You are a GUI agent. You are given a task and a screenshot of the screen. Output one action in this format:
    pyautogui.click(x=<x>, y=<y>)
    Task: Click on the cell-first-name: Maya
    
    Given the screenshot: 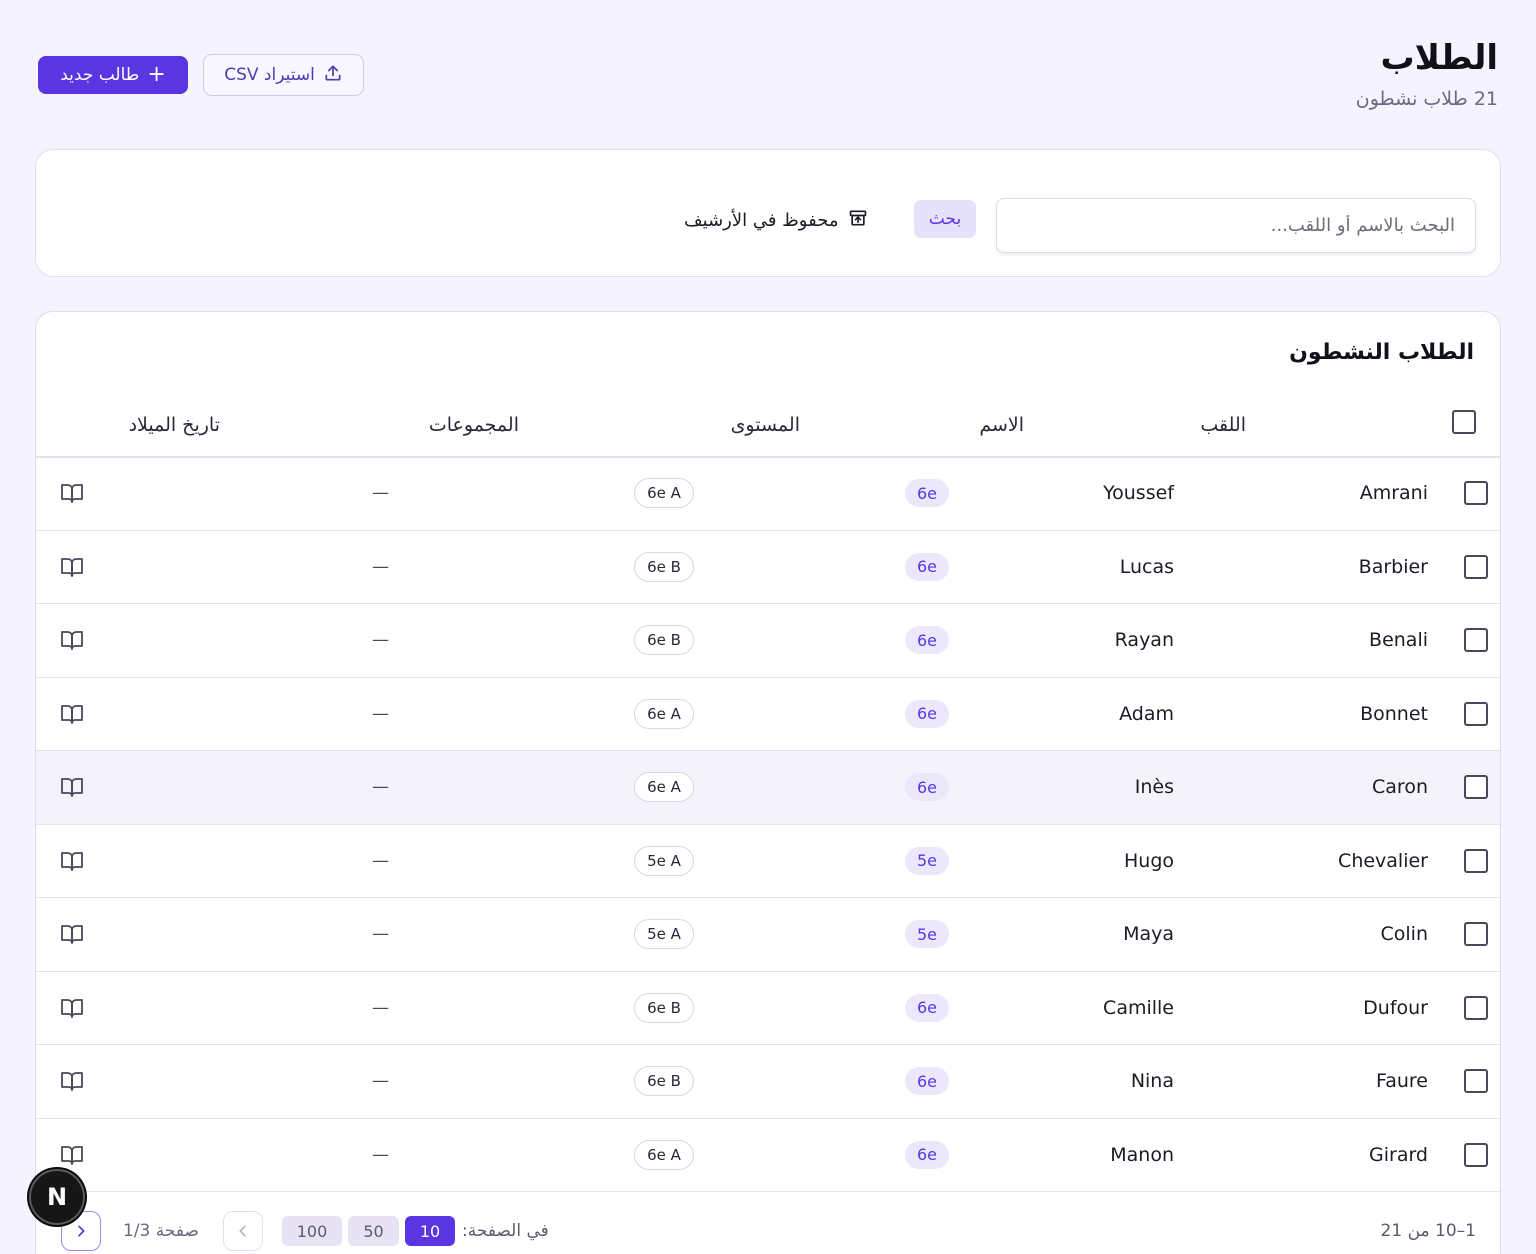 What is the action you would take?
    pyautogui.click(x=1148, y=934)
    